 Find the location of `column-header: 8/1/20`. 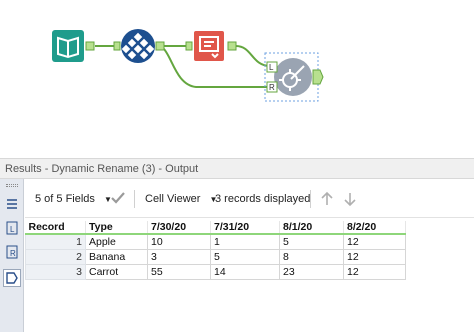

column-header: 8/1/20 is located at coordinates (311, 228).